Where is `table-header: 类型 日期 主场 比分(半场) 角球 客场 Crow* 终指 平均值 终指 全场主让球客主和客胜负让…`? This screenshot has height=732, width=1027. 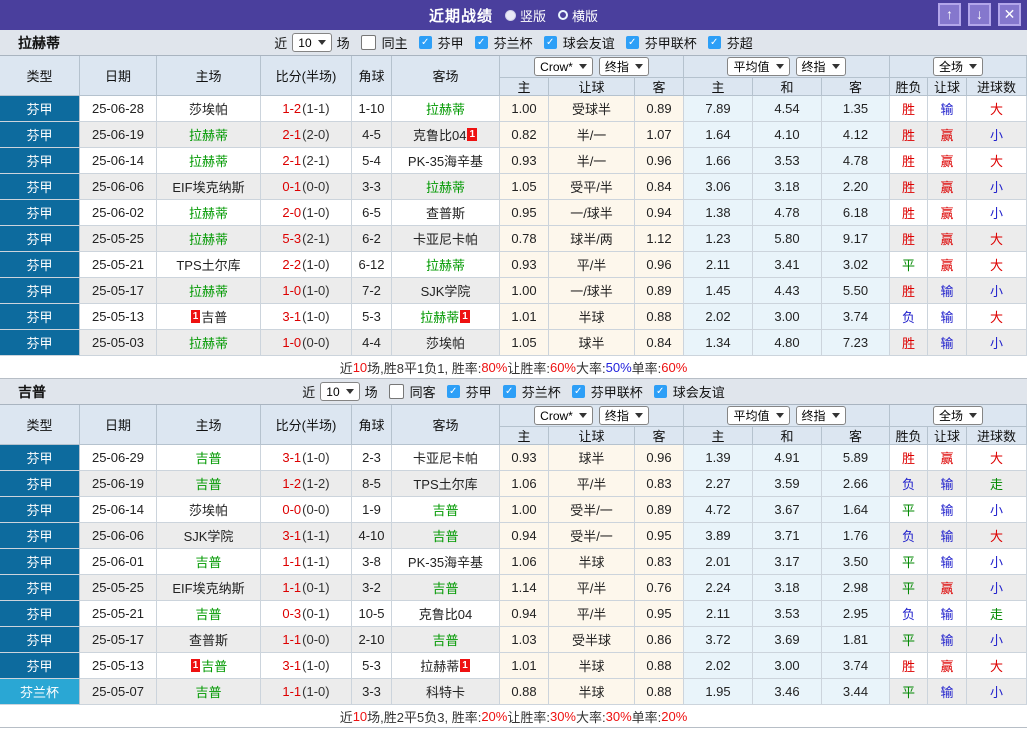
table-header: 类型 日期 主场 比分(半场) 角球 客场 Crow* 终指 平均值 终指 全场主让球客主和客胜负让… is located at coordinates (513, 76).